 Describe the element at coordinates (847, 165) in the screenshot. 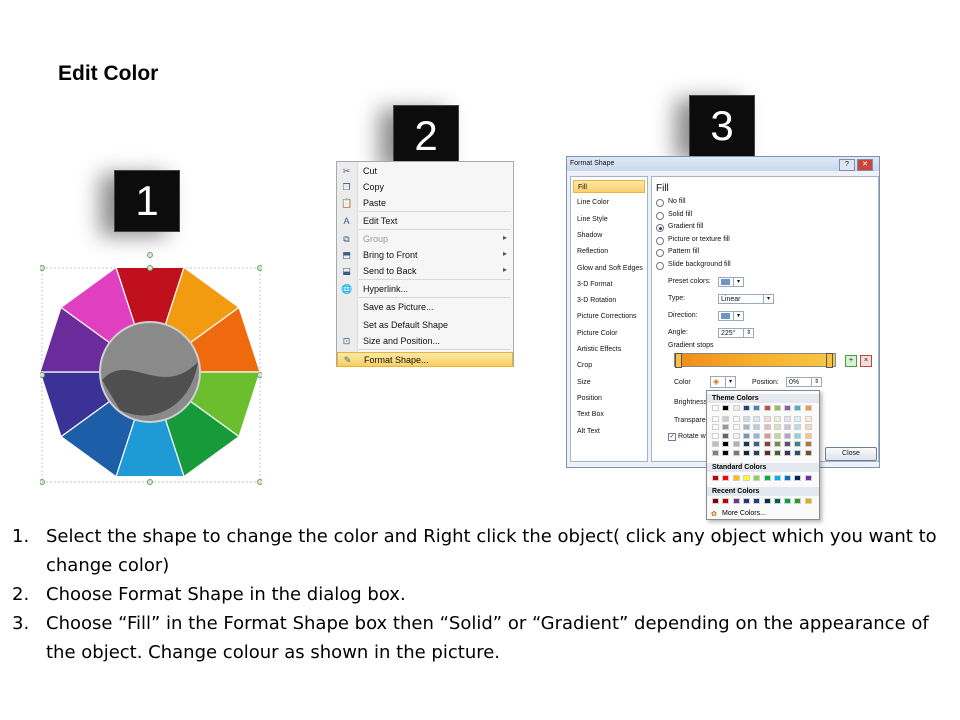

I see `help-button: ?` at that location.